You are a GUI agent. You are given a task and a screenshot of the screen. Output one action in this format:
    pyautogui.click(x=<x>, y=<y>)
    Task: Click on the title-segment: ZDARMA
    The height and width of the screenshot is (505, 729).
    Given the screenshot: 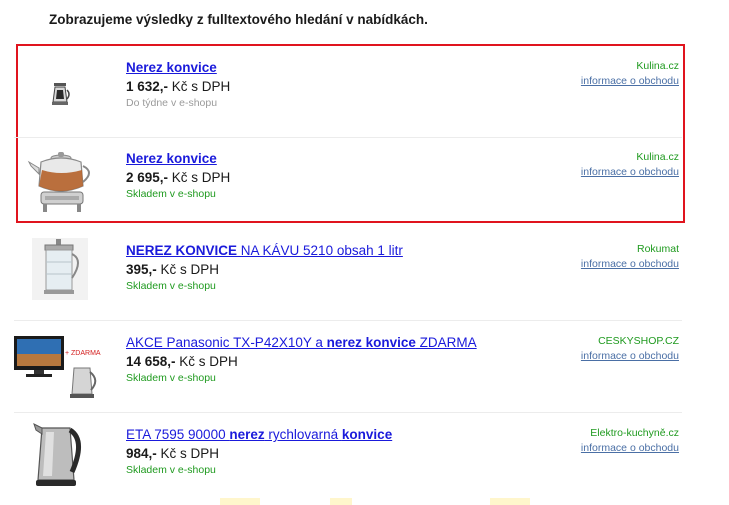 What is the action you would take?
    pyautogui.click(x=446, y=342)
    